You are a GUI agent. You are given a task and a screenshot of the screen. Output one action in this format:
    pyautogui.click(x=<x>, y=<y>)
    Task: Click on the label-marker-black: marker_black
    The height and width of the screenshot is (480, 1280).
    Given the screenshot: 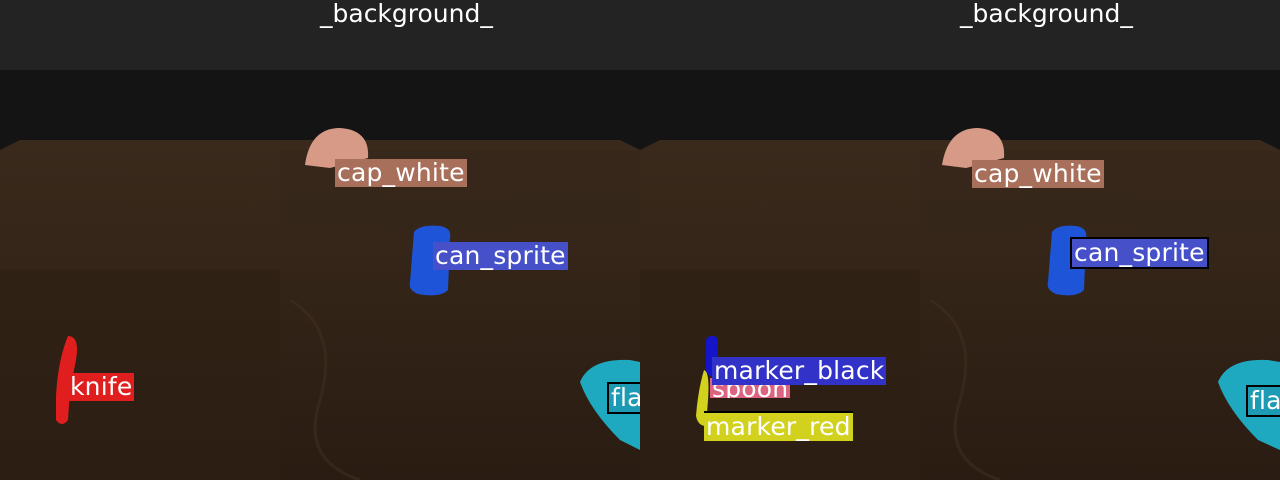 What is the action you would take?
    pyautogui.click(x=799, y=370)
    